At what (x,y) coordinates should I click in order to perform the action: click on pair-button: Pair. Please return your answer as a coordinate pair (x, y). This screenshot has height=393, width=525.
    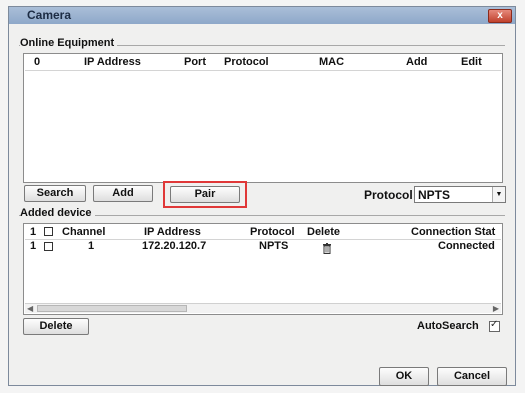
    Looking at the image, I should click on (205, 194).